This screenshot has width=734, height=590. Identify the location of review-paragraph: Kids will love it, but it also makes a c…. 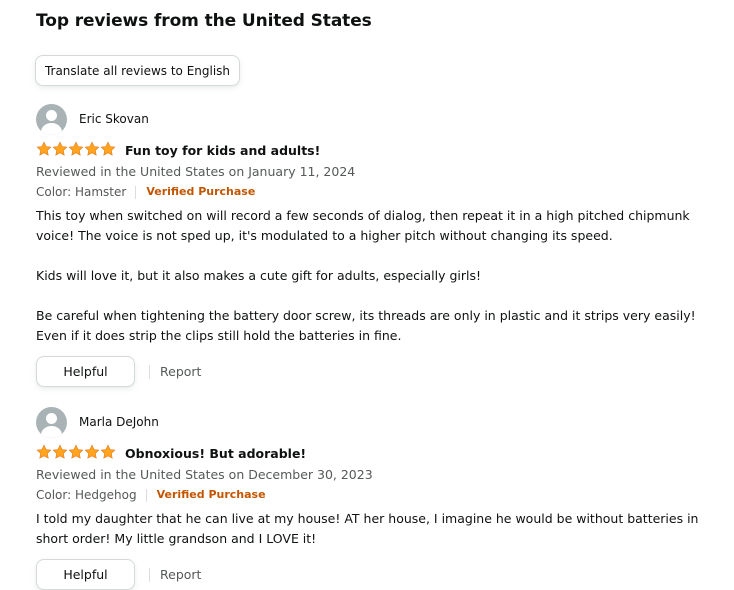
(259, 275).